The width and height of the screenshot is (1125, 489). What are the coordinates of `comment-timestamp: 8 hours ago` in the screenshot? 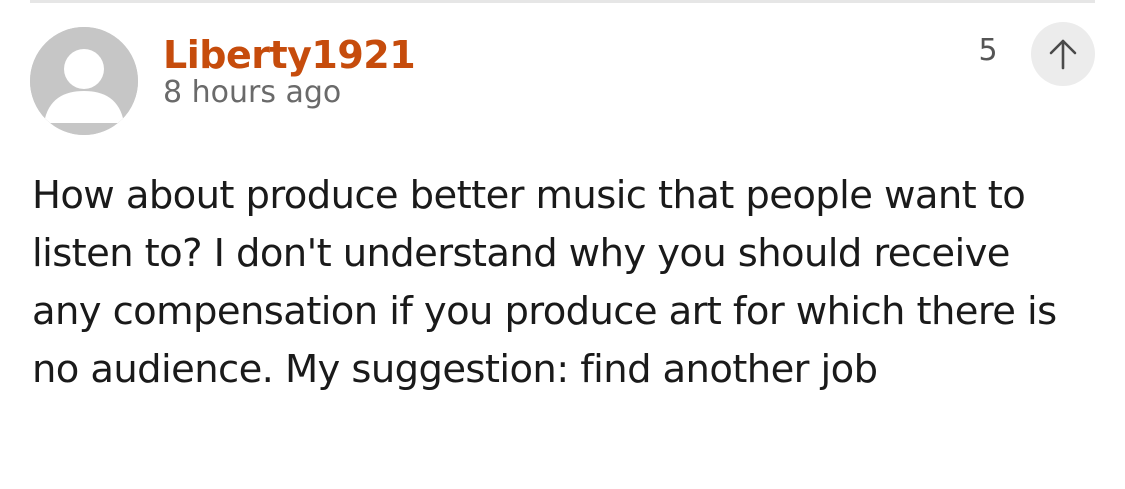 It's located at (252, 92).